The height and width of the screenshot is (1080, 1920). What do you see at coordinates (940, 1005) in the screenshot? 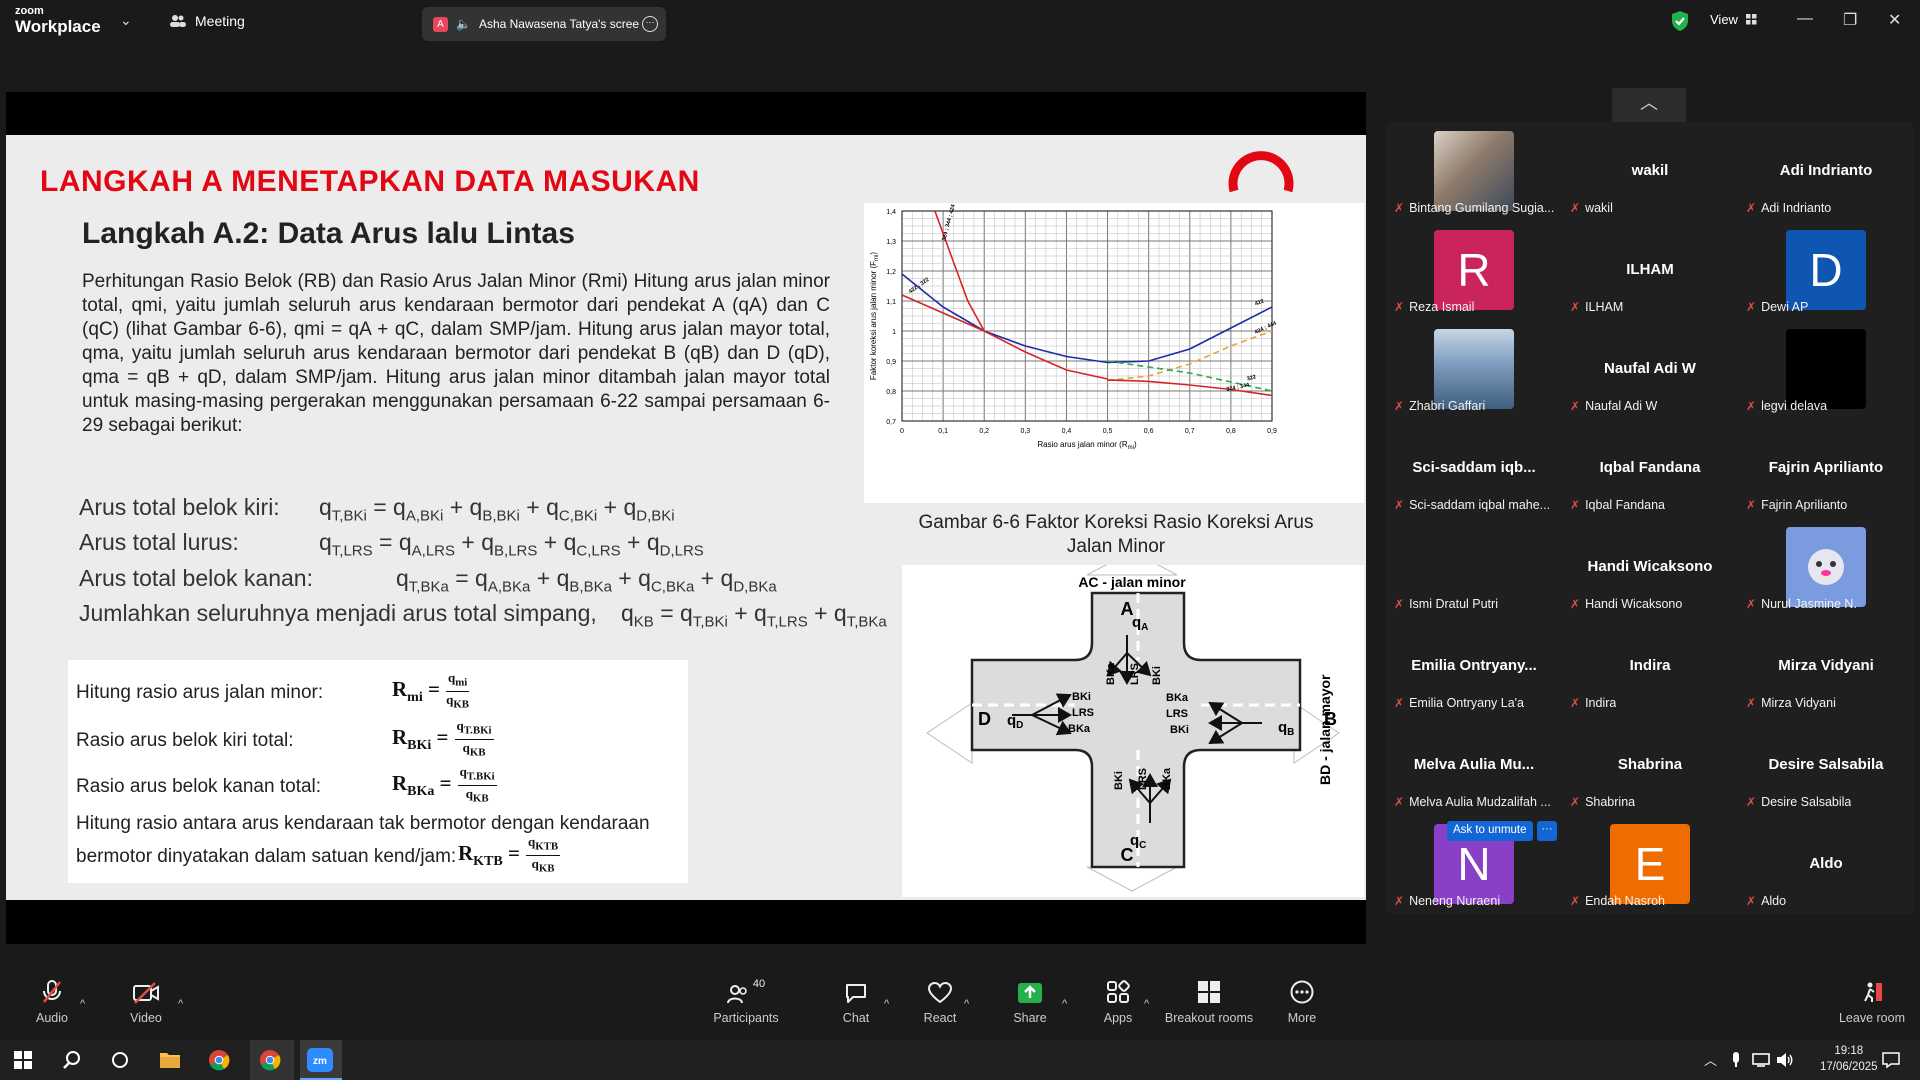
I see `react-button: React` at bounding box center [940, 1005].